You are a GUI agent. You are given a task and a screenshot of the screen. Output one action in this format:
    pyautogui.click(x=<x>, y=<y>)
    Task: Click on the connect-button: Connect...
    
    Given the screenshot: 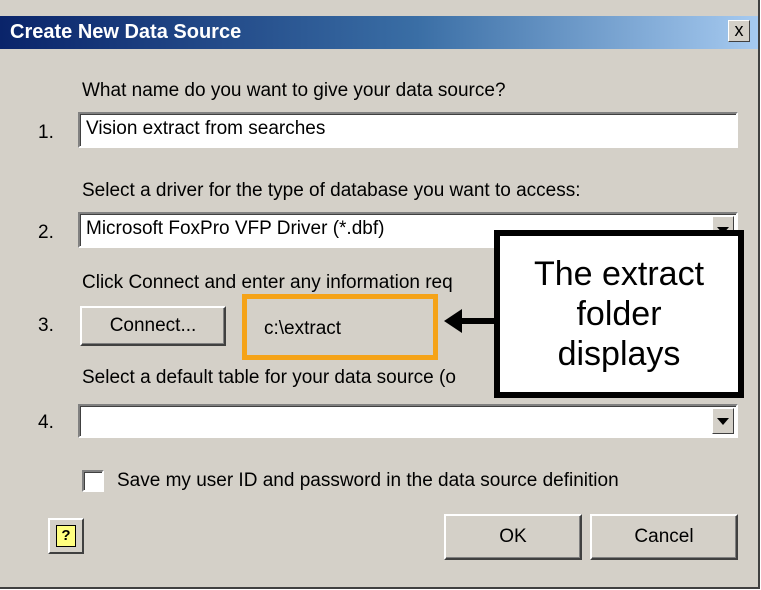 What is the action you would take?
    pyautogui.click(x=153, y=326)
    